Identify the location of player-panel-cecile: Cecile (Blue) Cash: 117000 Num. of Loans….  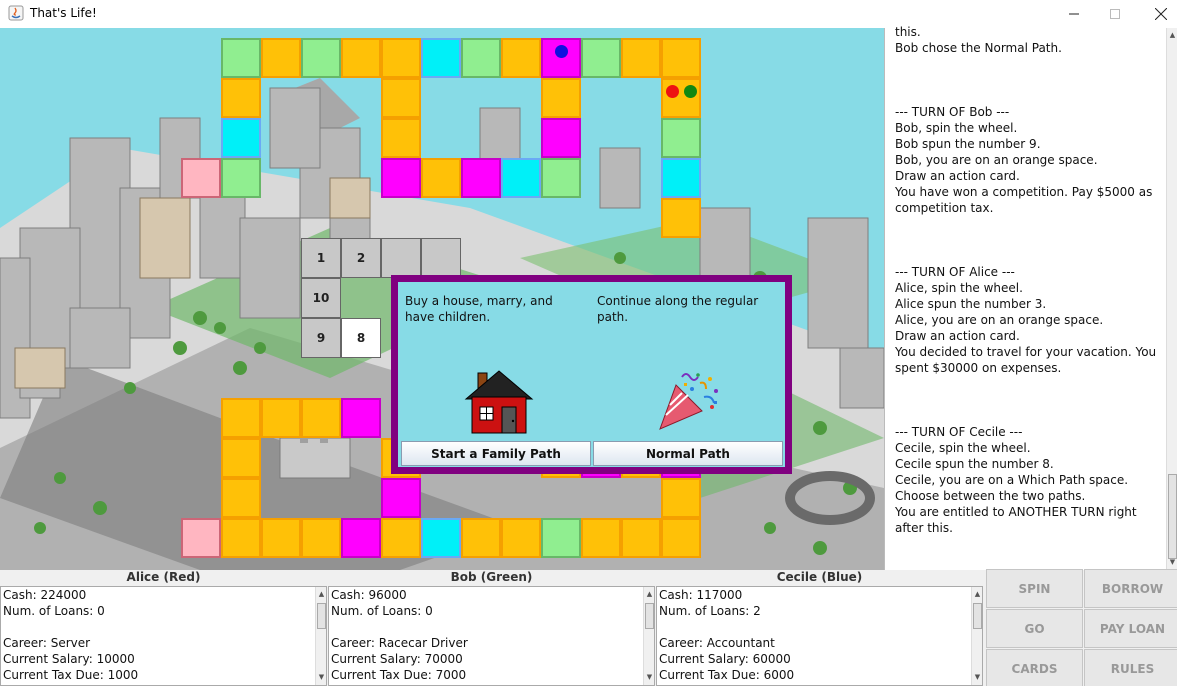
(819, 628).